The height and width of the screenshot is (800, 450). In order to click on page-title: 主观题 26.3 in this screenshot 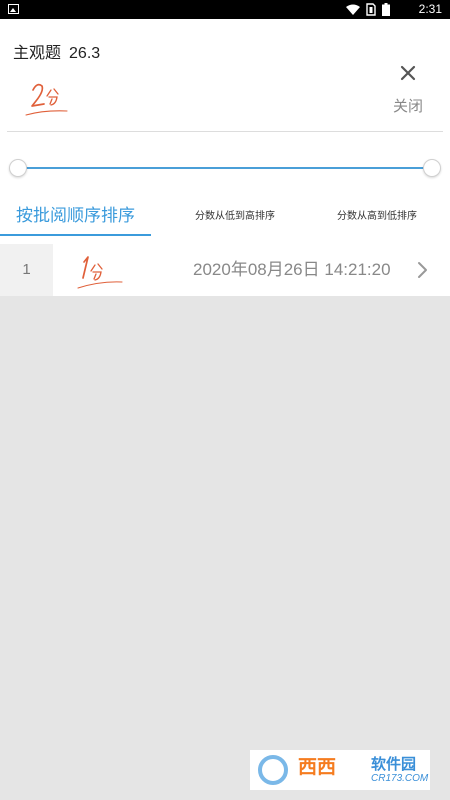, I will do `click(56, 51)`.